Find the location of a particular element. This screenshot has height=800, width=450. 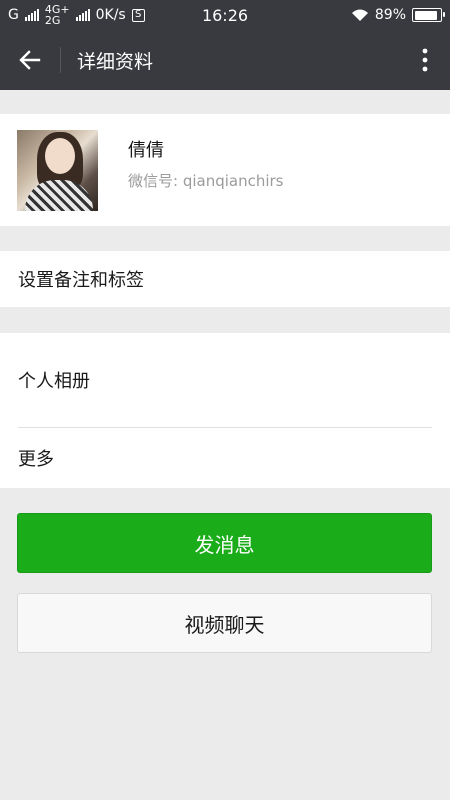

clock: 16:26 is located at coordinates (225, 15).